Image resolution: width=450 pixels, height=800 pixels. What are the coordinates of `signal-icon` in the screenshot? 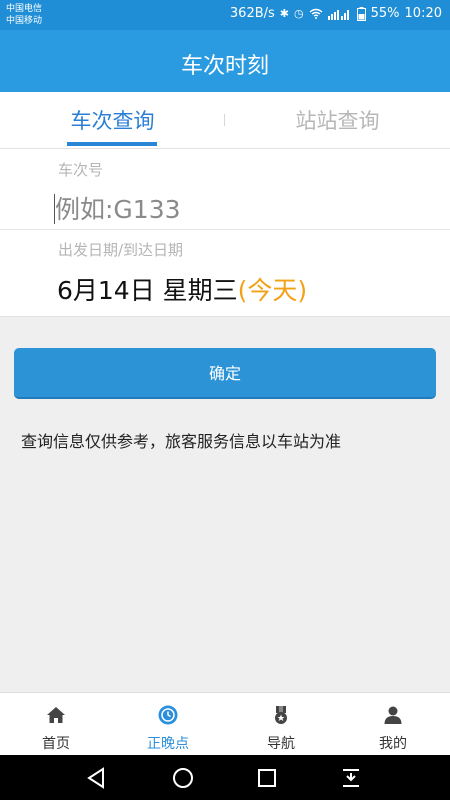 It's located at (338, 14).